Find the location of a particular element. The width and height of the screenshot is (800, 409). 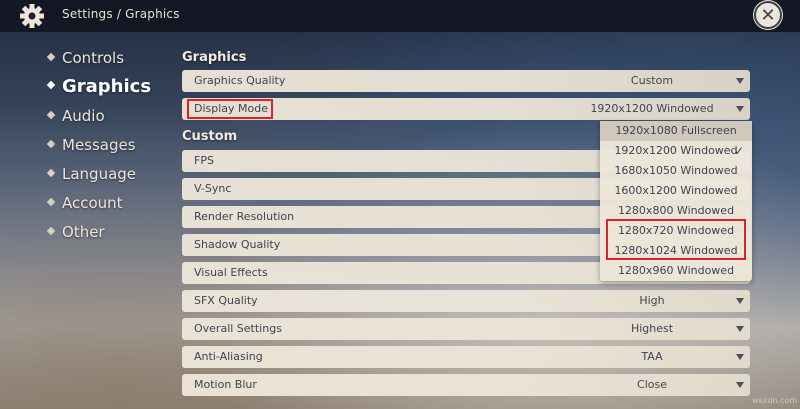

dropdown-option: 1920x1080 Fullscreen is located at coordinates (676, 131).